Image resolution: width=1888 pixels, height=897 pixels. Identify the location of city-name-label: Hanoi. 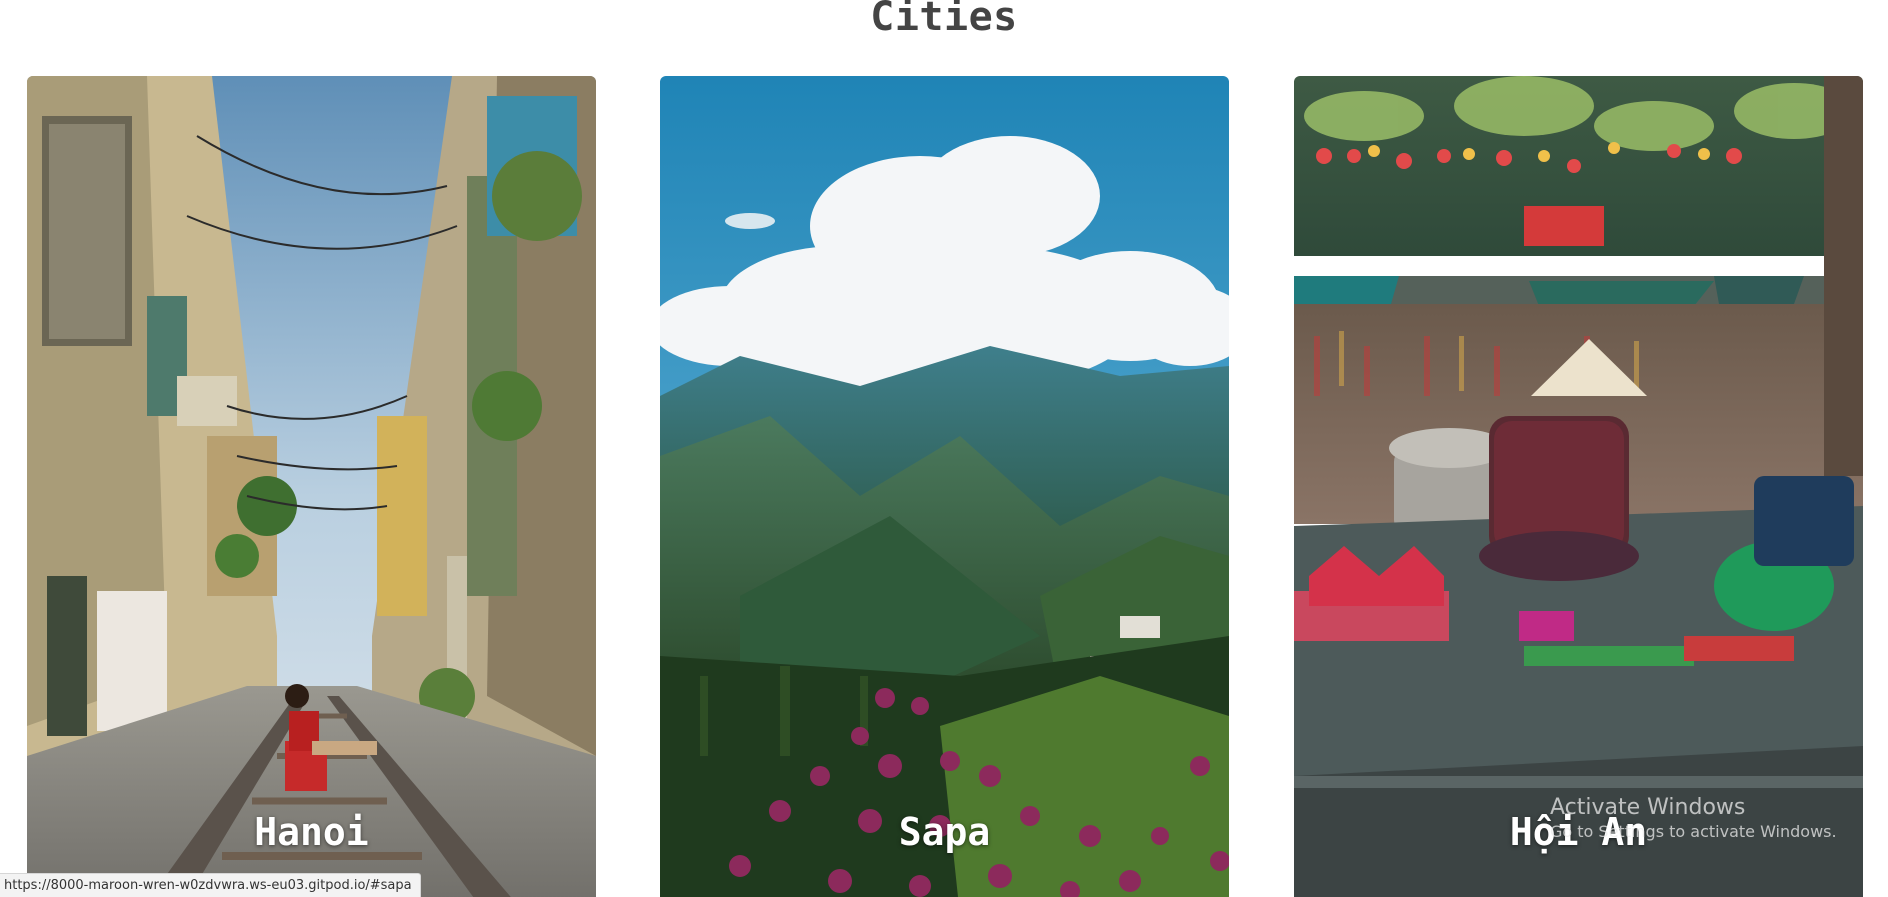
(311, 832).